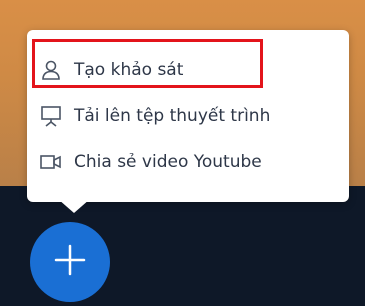 Image resolution: width=365 pixels, height=306 pixels. I want to click on menu-item-label: Tải lên tệp thuyết trình, so click(172, 116).